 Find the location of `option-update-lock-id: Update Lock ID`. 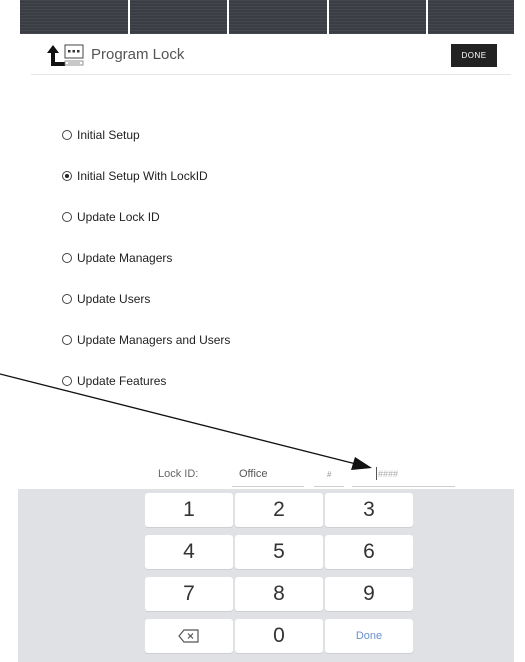

option-update-lock-id: Update Lock ID is located at coordinates (111, 217).